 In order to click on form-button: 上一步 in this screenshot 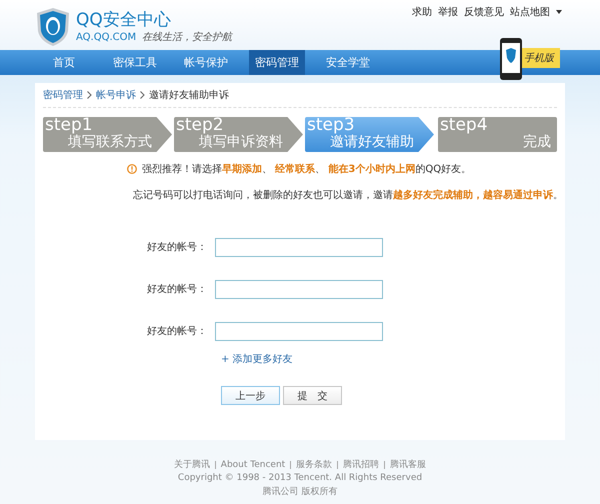, I will do `click(250, 395)`.